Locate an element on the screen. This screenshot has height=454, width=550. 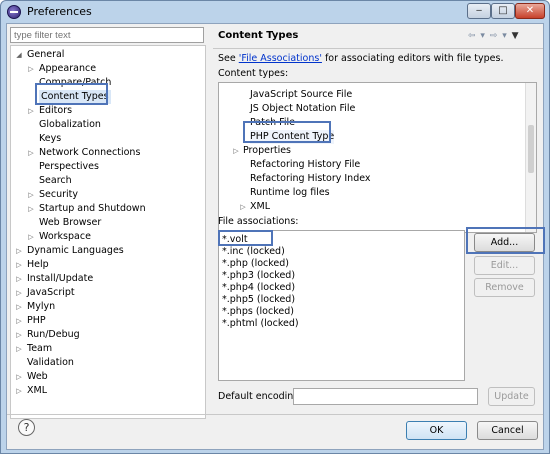
content-type-item: PHP Content Type is located at coordinates (292, 137).